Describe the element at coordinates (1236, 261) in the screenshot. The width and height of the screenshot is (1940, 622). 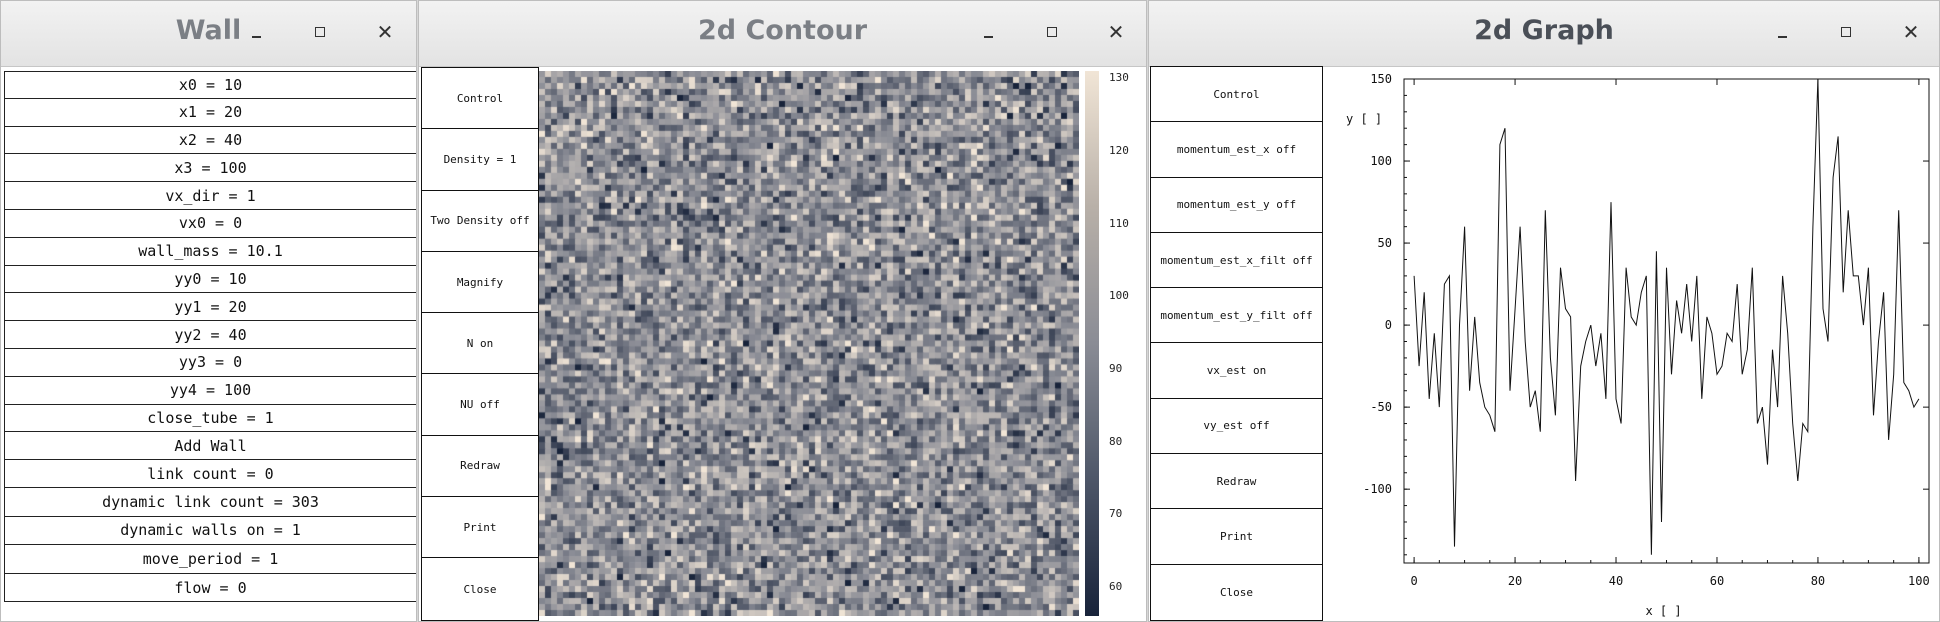
I see `graph-control-button: momentum_est_x_filt off` at that location.